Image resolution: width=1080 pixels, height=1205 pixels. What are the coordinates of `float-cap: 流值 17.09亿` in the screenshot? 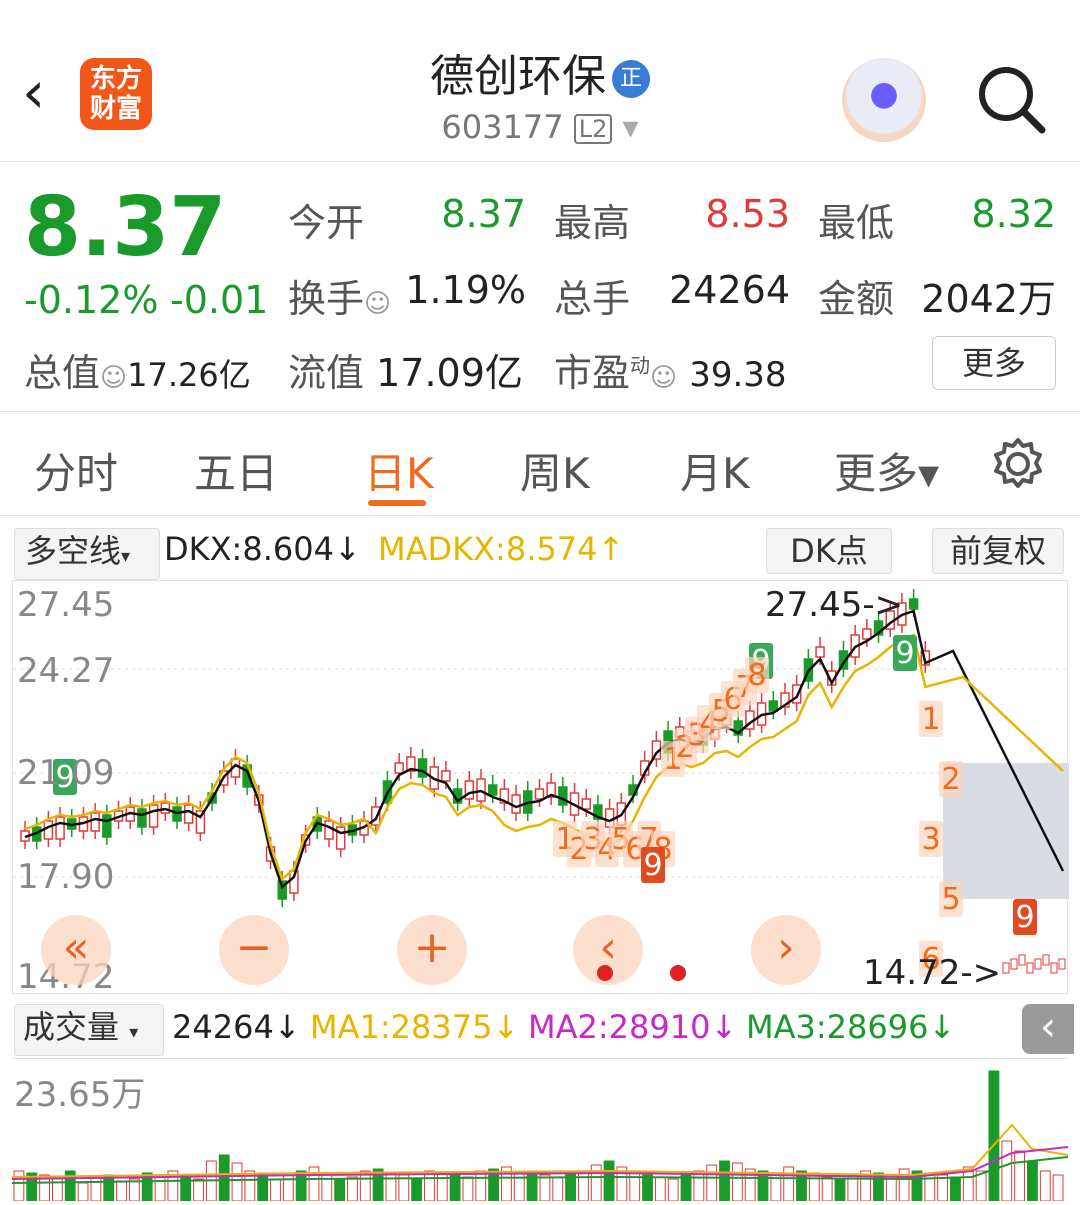 It's located at (405, 373).